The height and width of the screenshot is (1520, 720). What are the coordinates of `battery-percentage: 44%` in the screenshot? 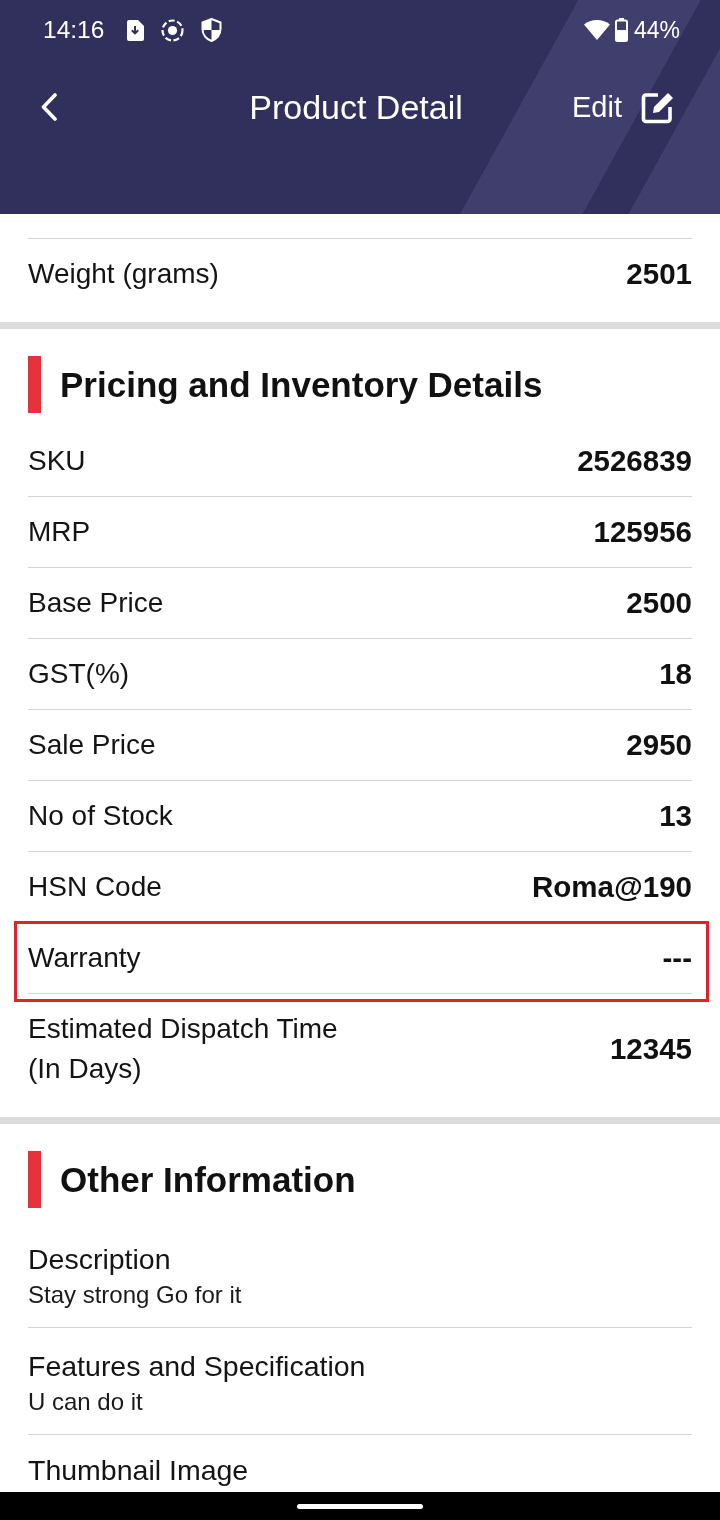 It's located at (656, 30).